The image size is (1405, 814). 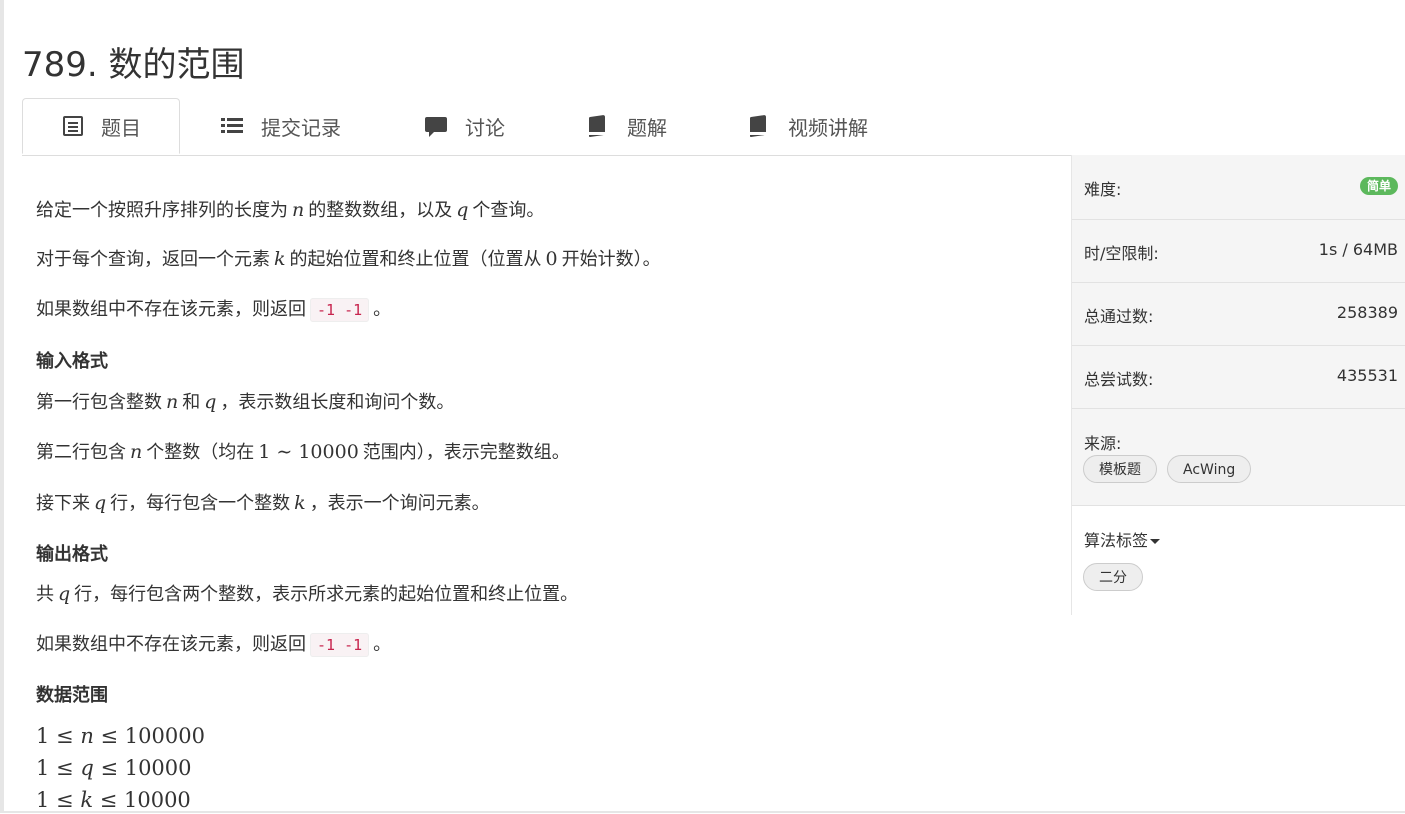 I want to click on left-border, so click(x=2, y=406).